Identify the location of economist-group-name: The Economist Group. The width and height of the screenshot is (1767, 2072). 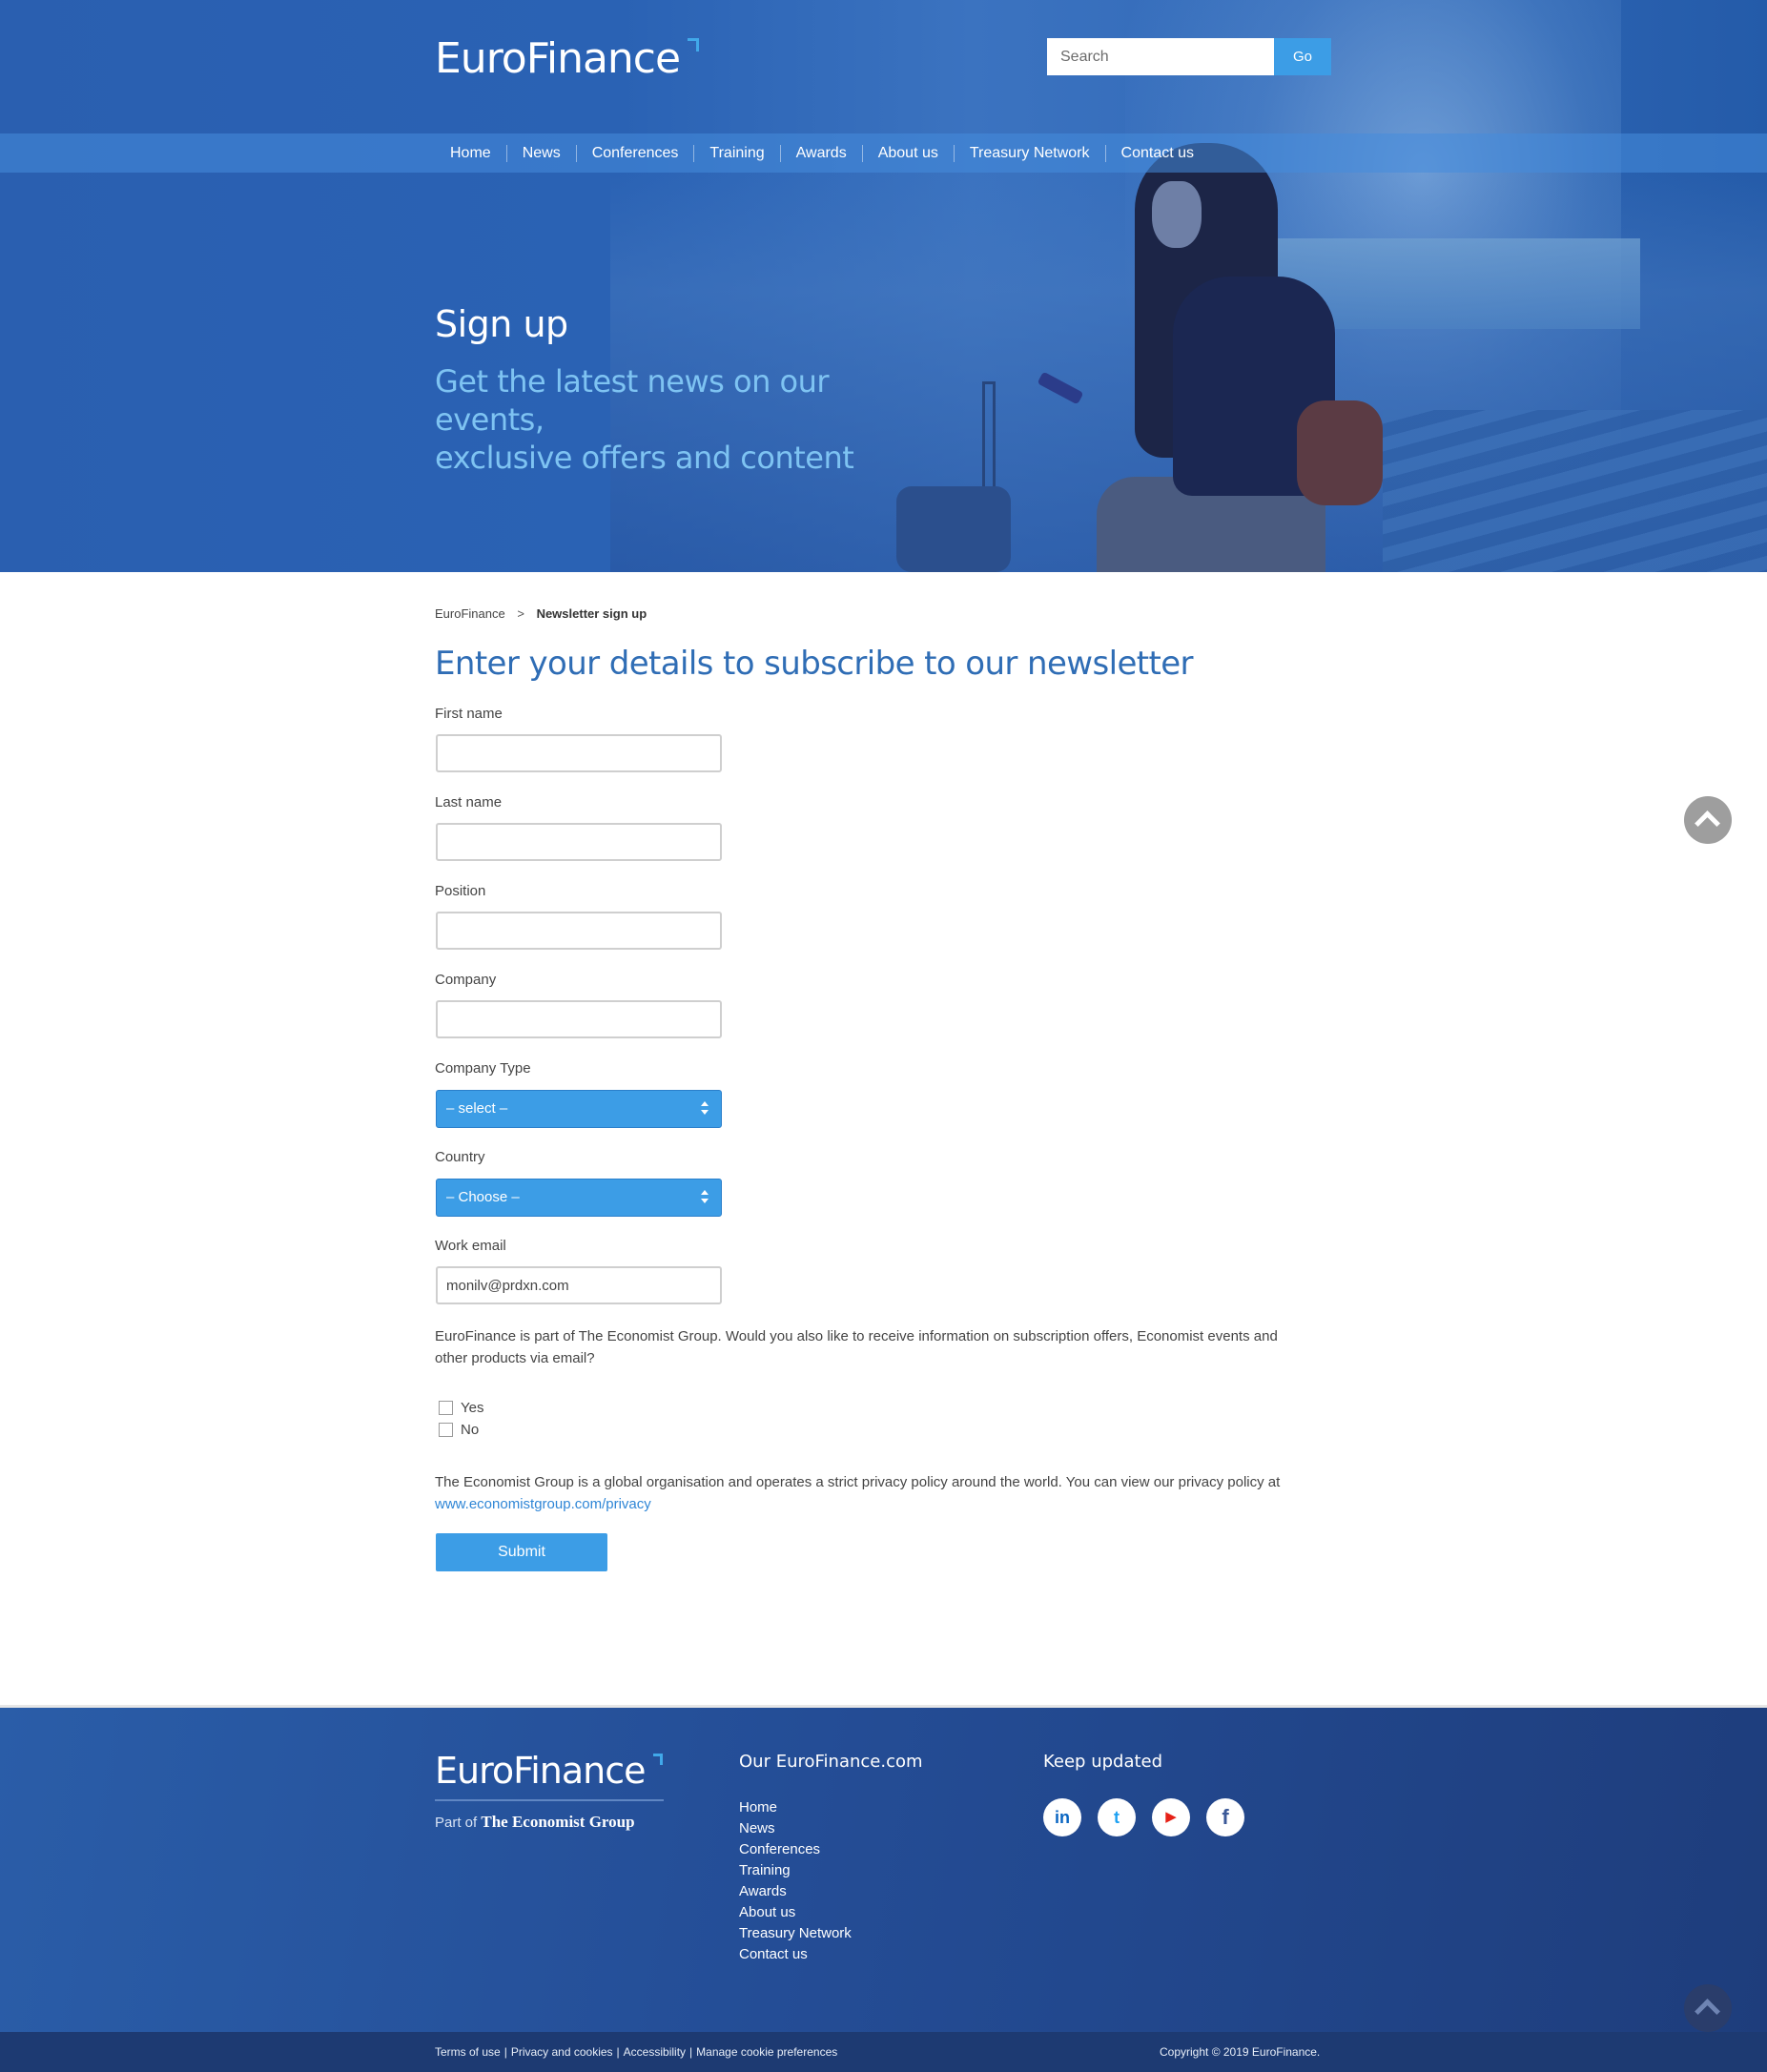
(558, 1822).